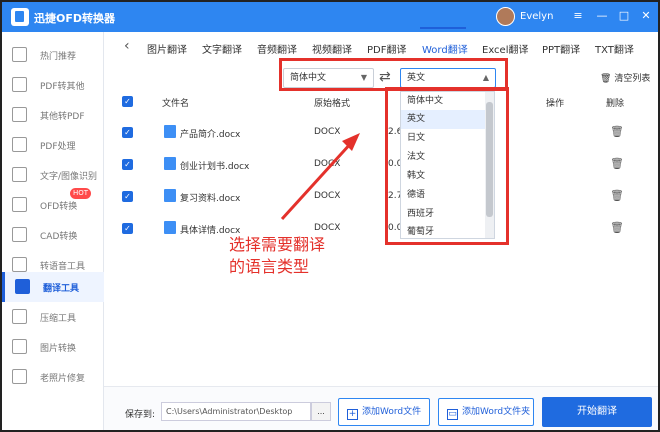  Describe the element at coordinates (277, 256) in the screenshot. I see `annotation-text: 选择需要翻译 的语言类型` at that location.